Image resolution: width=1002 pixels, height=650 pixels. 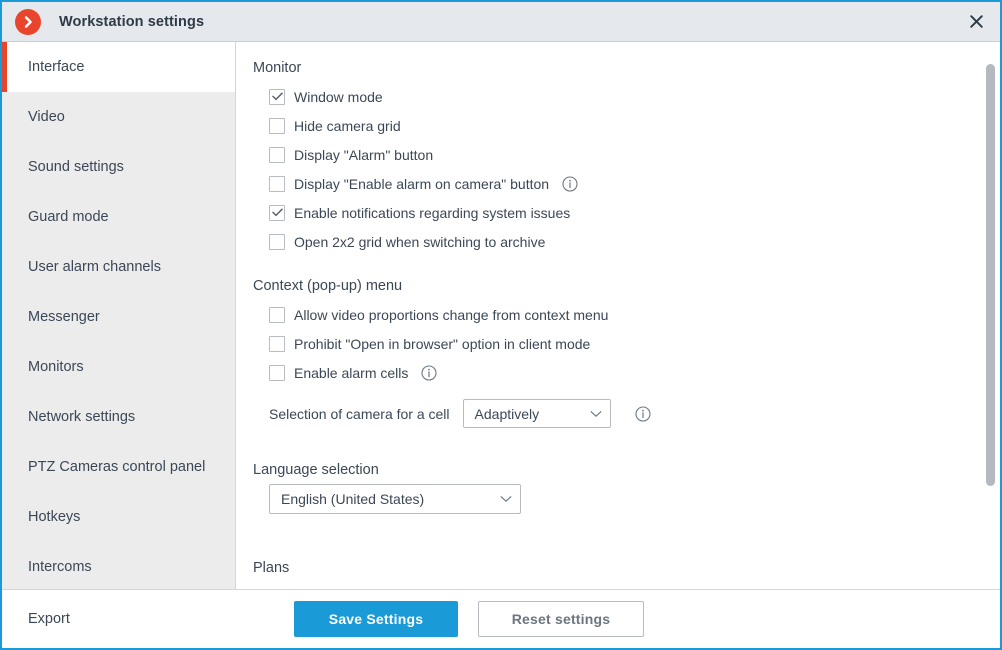 I want to click on sidebar-item-interface: Interface, so click(x=118, y=67).